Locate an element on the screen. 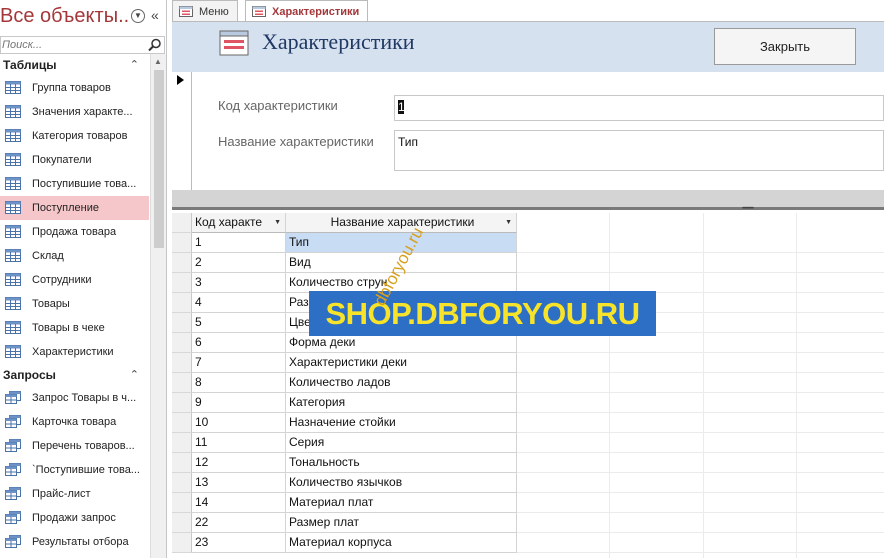 The width and height of the screenshot is (884, 558). cell-code: 13 is located at coordinates (239, 483).